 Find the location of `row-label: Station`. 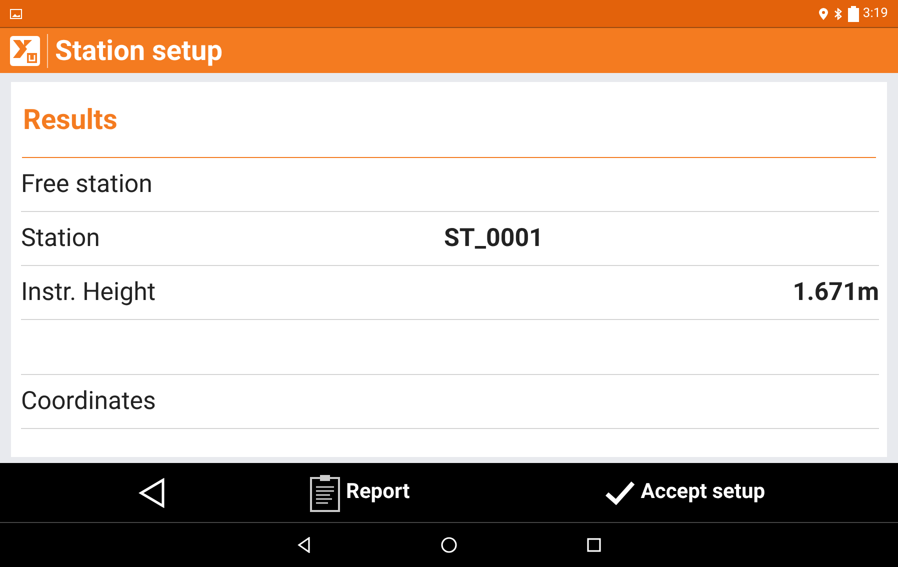

row-label: Station is located at coordinates (60, 238).